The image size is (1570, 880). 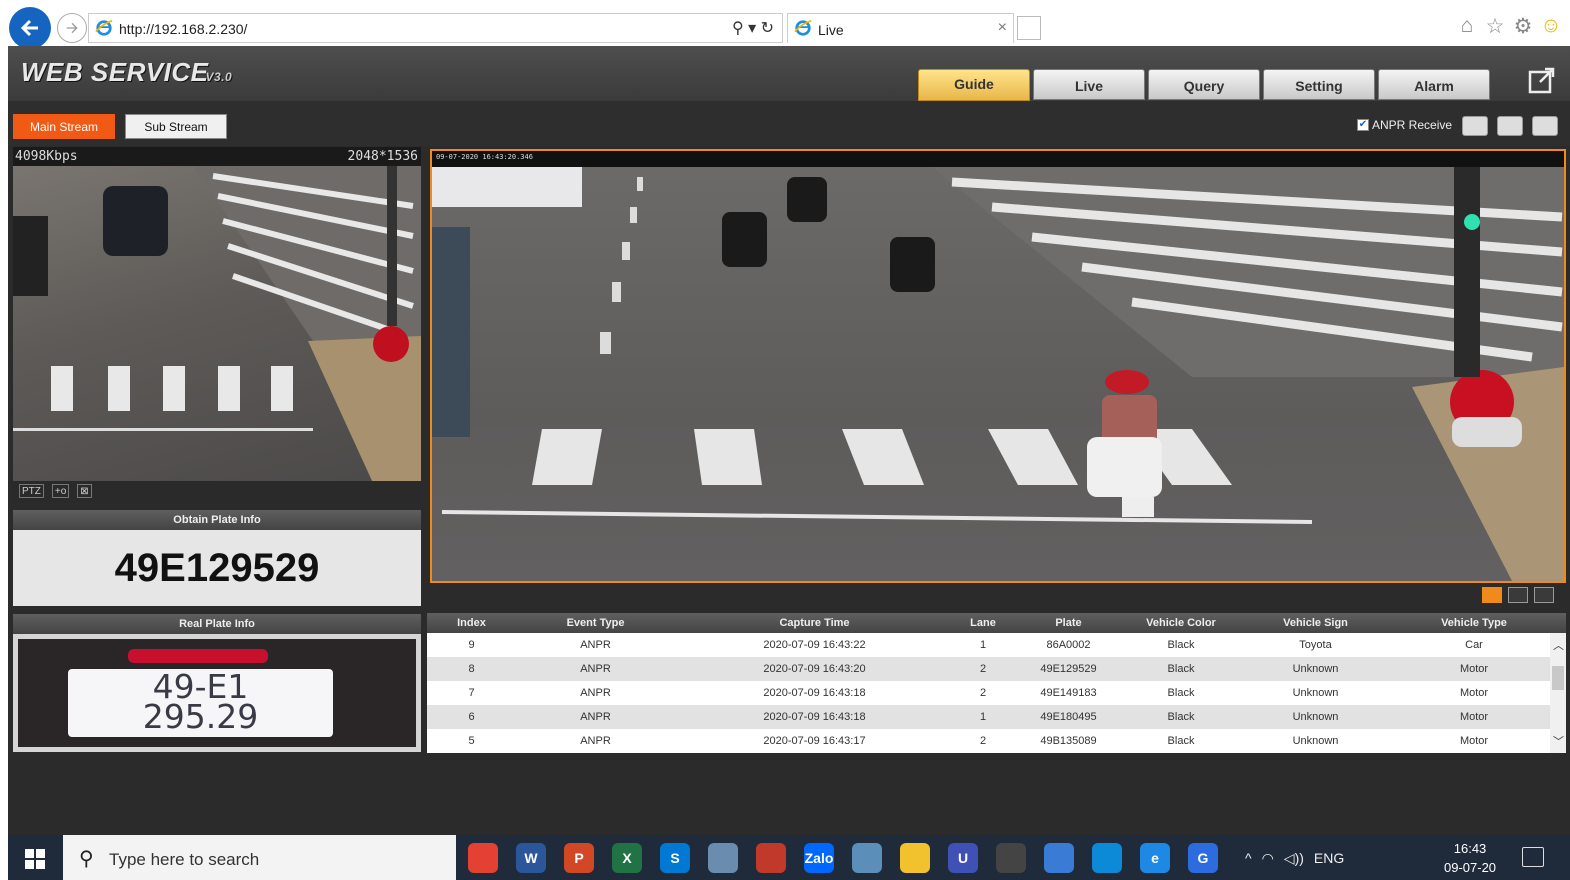 What do you see at coordinates (771, 858) in the screenshot?
I see `paint-icon` at bounding box center [771, 858].